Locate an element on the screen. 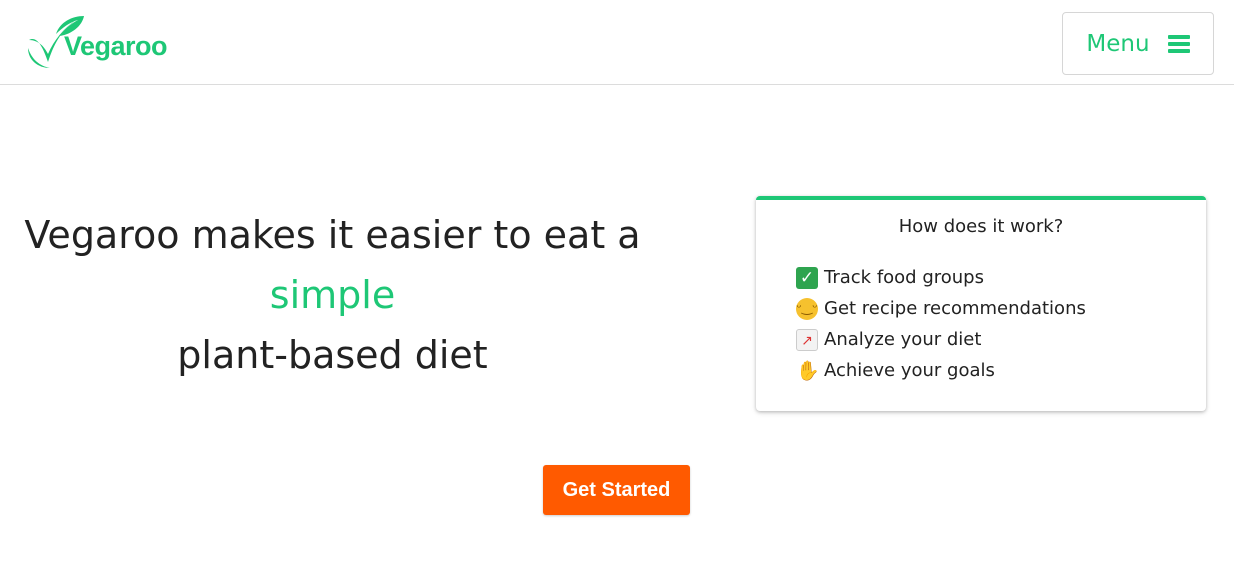  hero-line-1: Vegaroo makes it easier to eat a is located at coordinates (332, 235).